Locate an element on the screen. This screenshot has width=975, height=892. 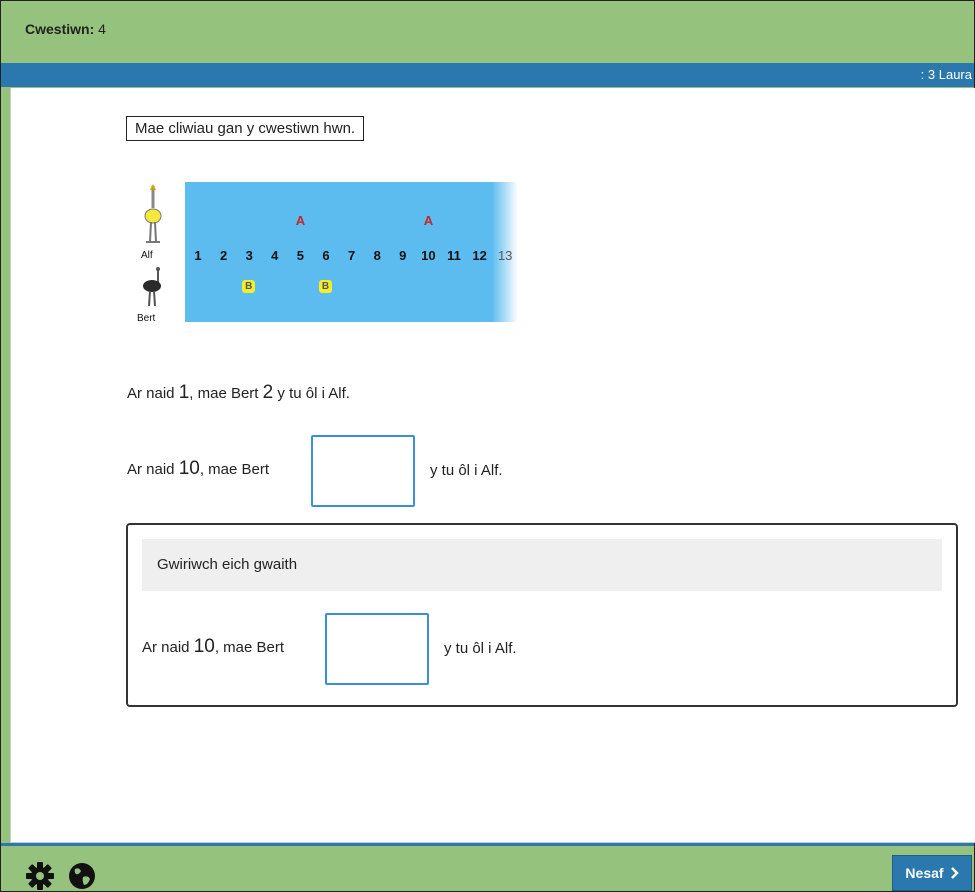
header: Cwestiwn: 4 is located at coordinates (487, 32).